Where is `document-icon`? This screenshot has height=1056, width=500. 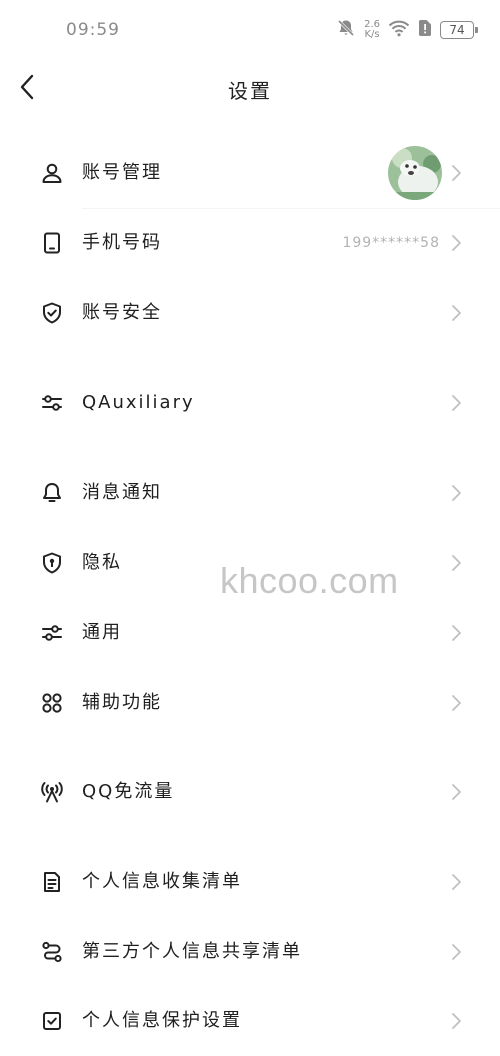 document-icon is located at coordinates (52, 882).